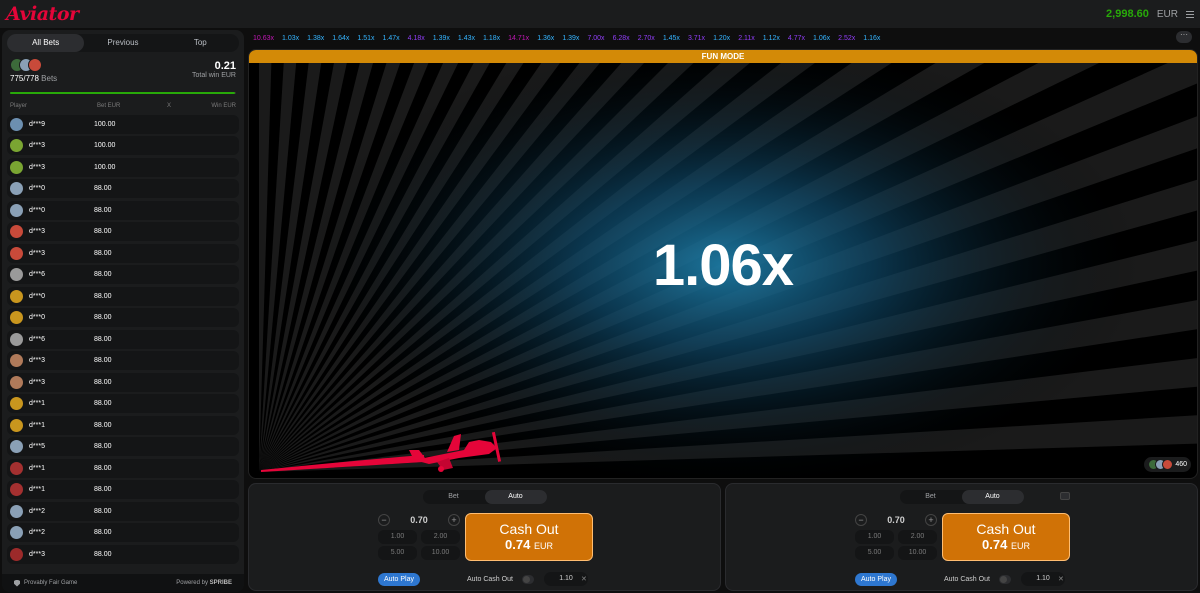  Describe the element at coordinates (1150, 14) in the screenshot. I see `balance-area: 2,998.60 EUR` at that location.